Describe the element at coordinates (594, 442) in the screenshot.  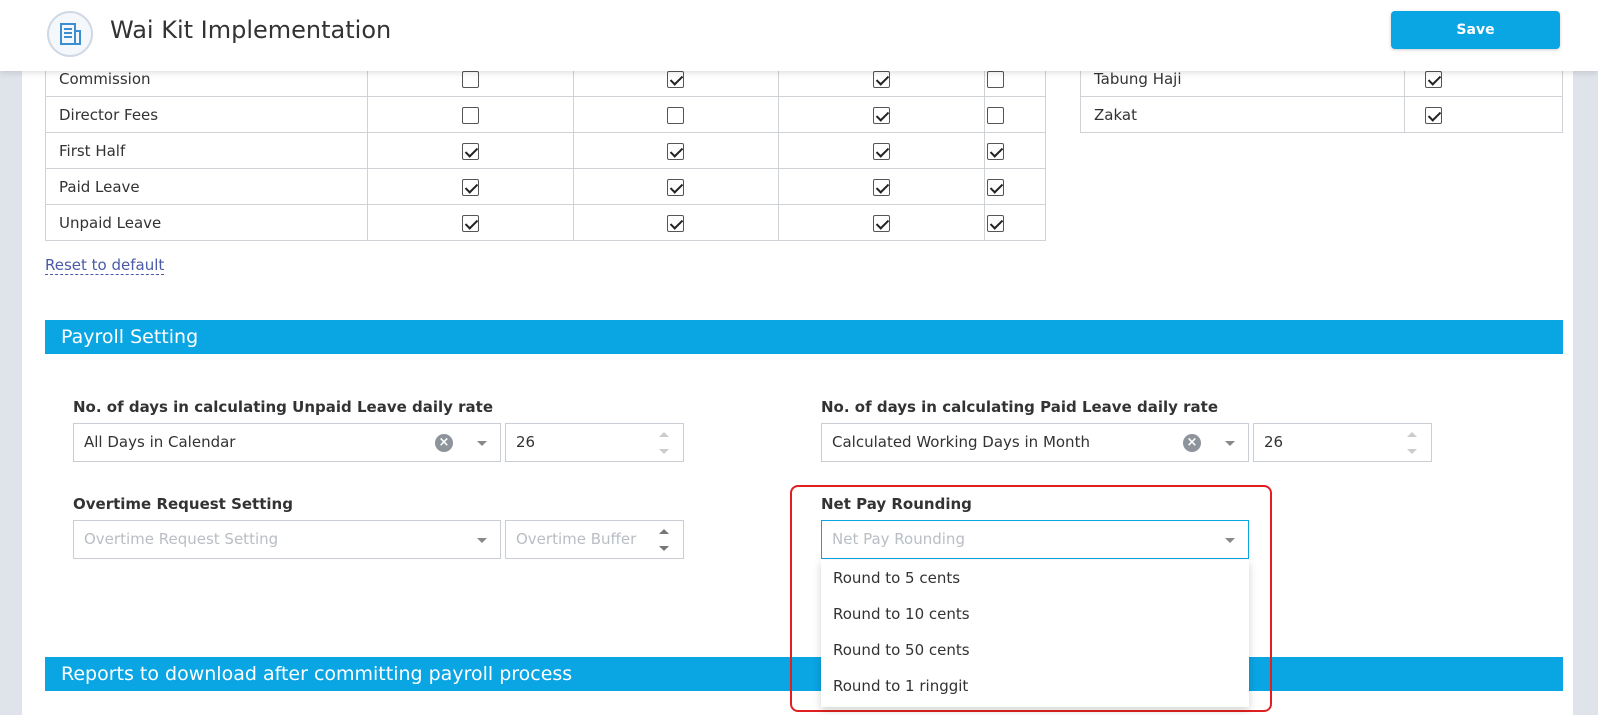
I see `unpaid-leave-days-input: 26` at that location.